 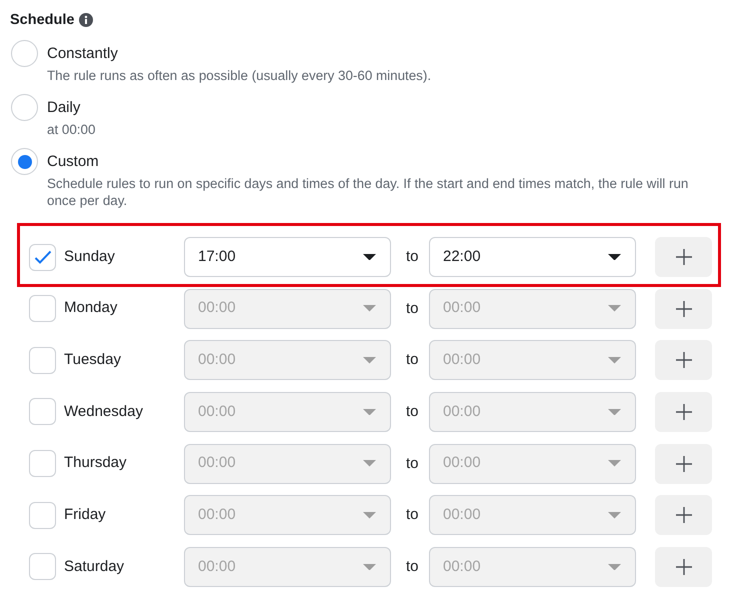 I want to click on time-dropdown: 22:00, so click(x=532, y=257).